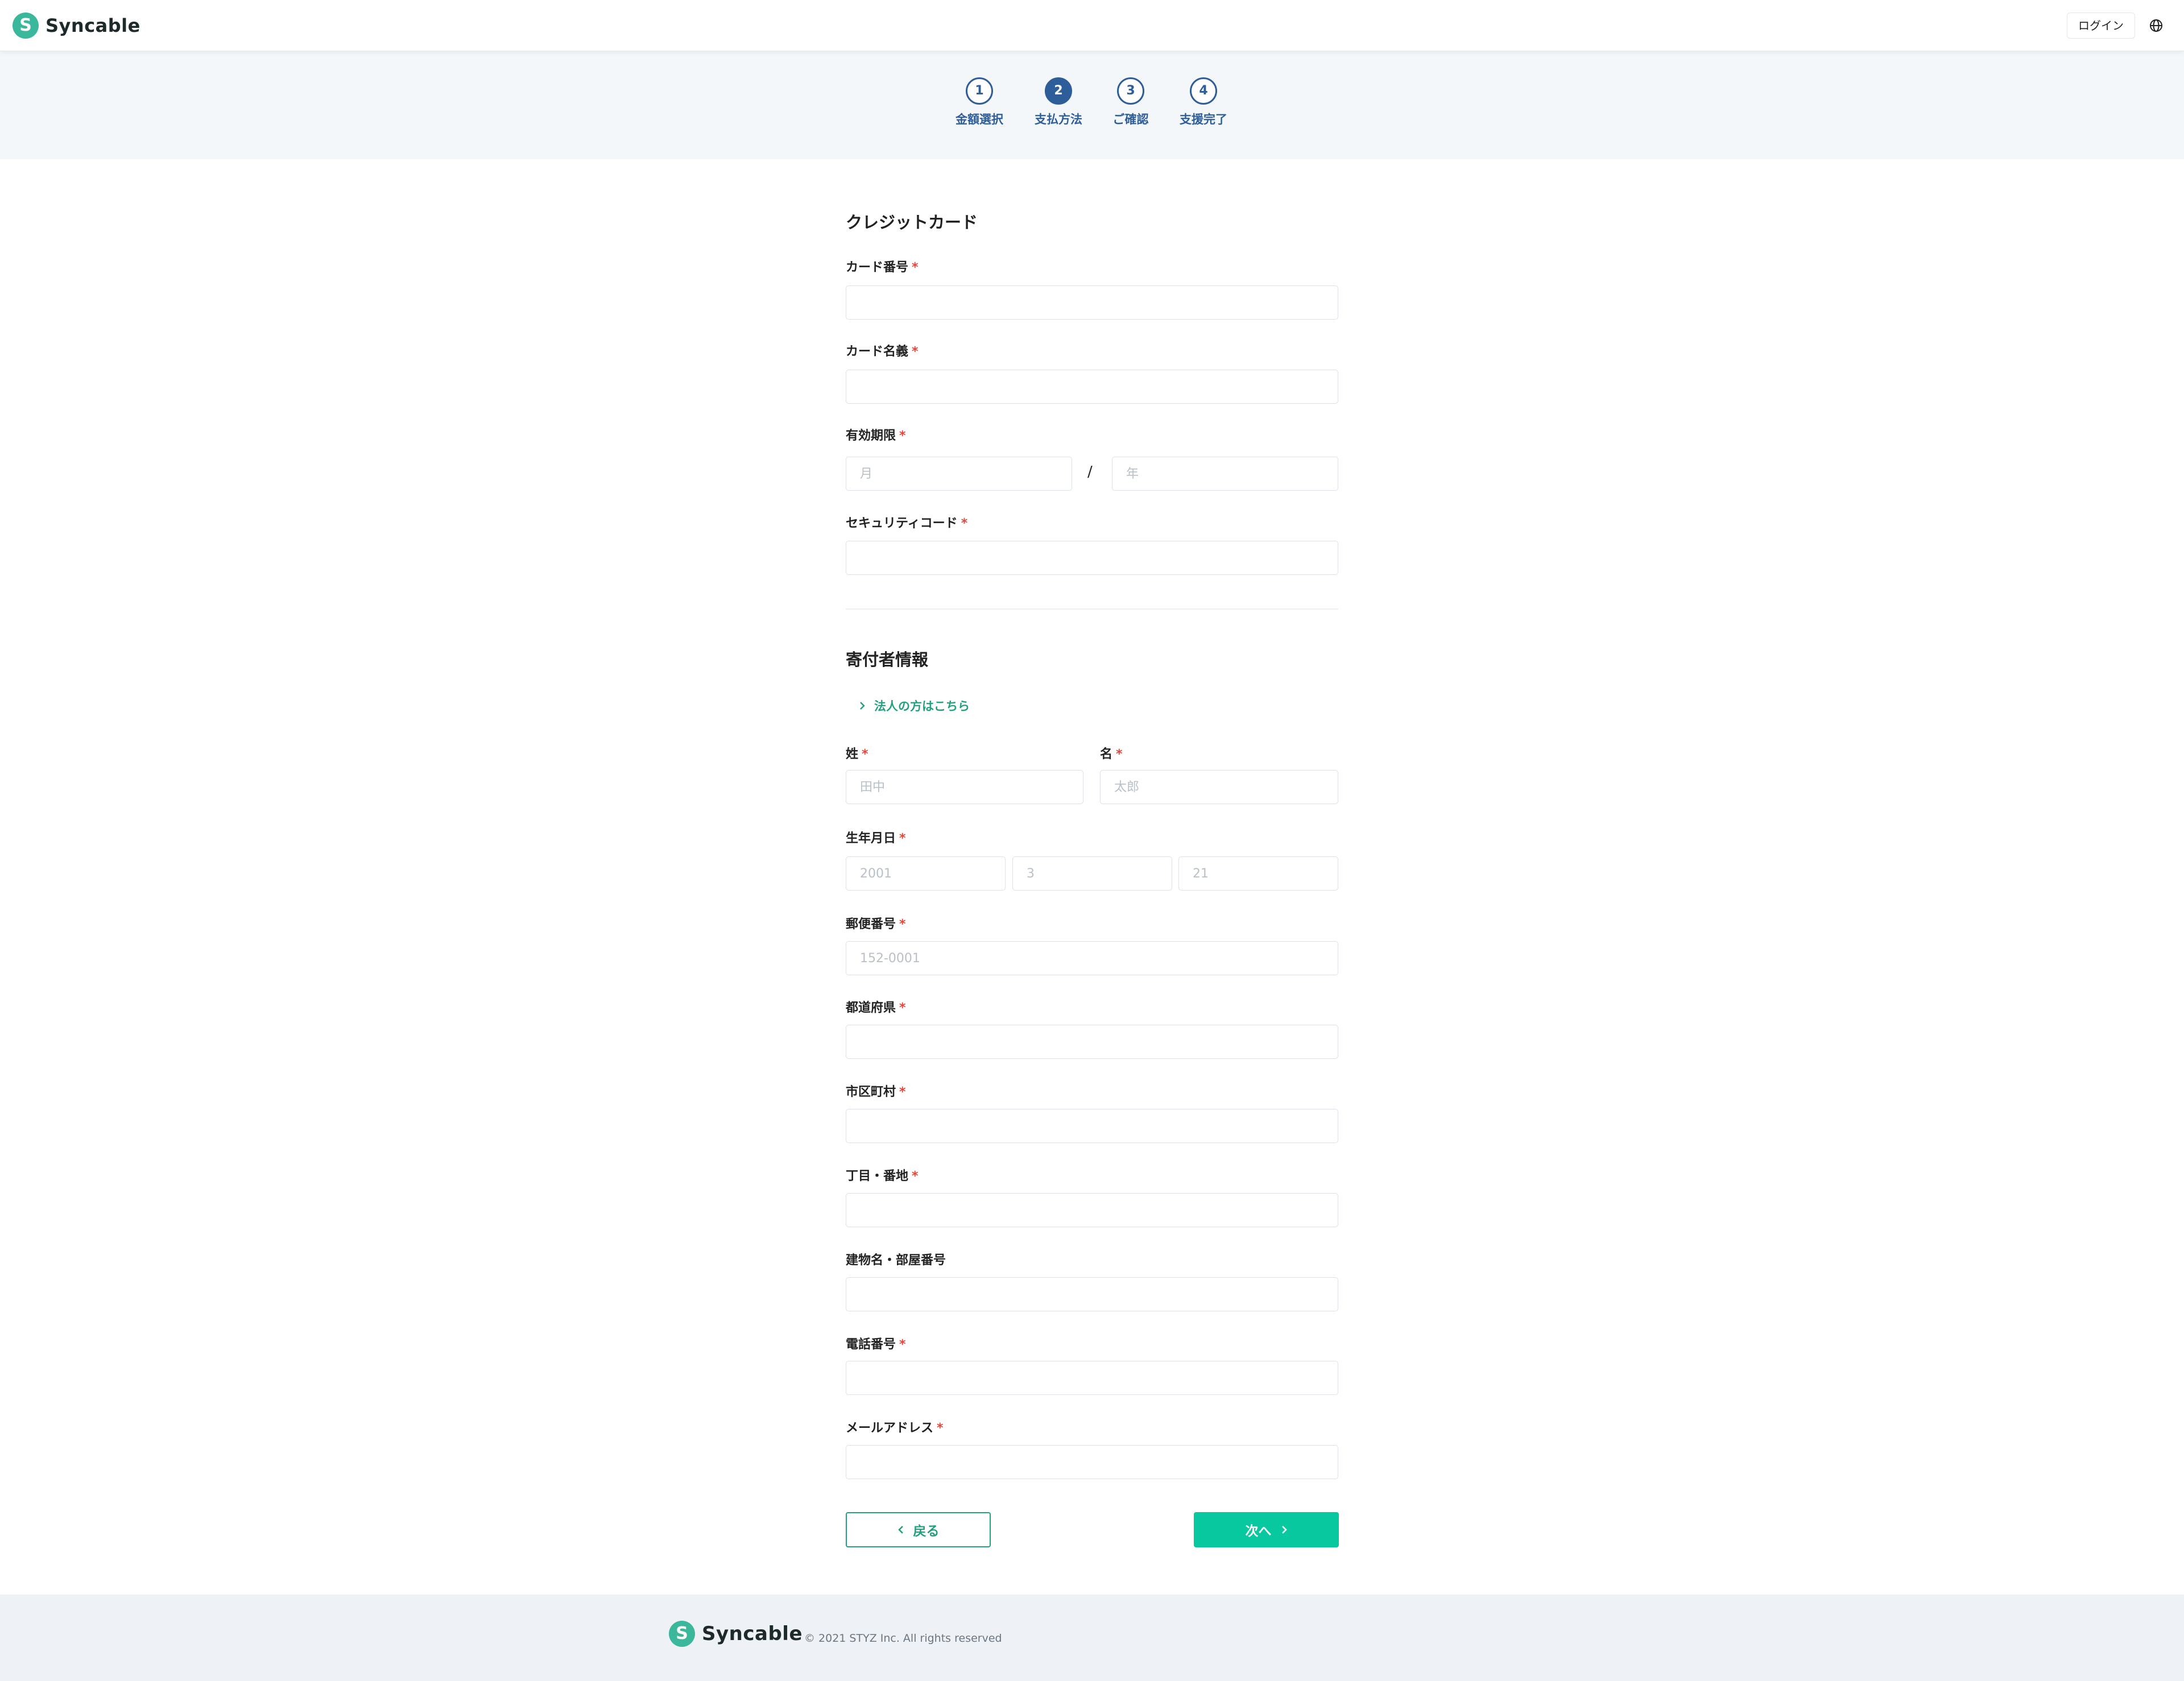  I want to click on prefecture-input, so click(1092, 1042).